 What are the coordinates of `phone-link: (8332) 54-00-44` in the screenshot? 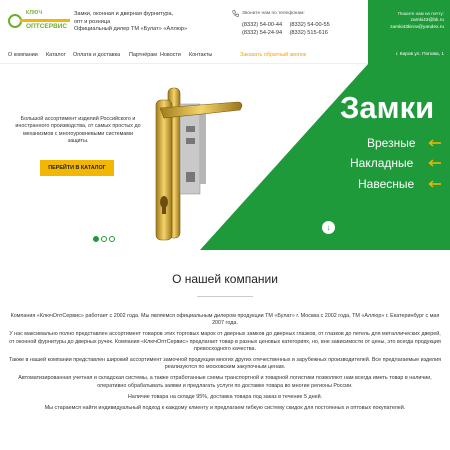 It's located at (265, 25).